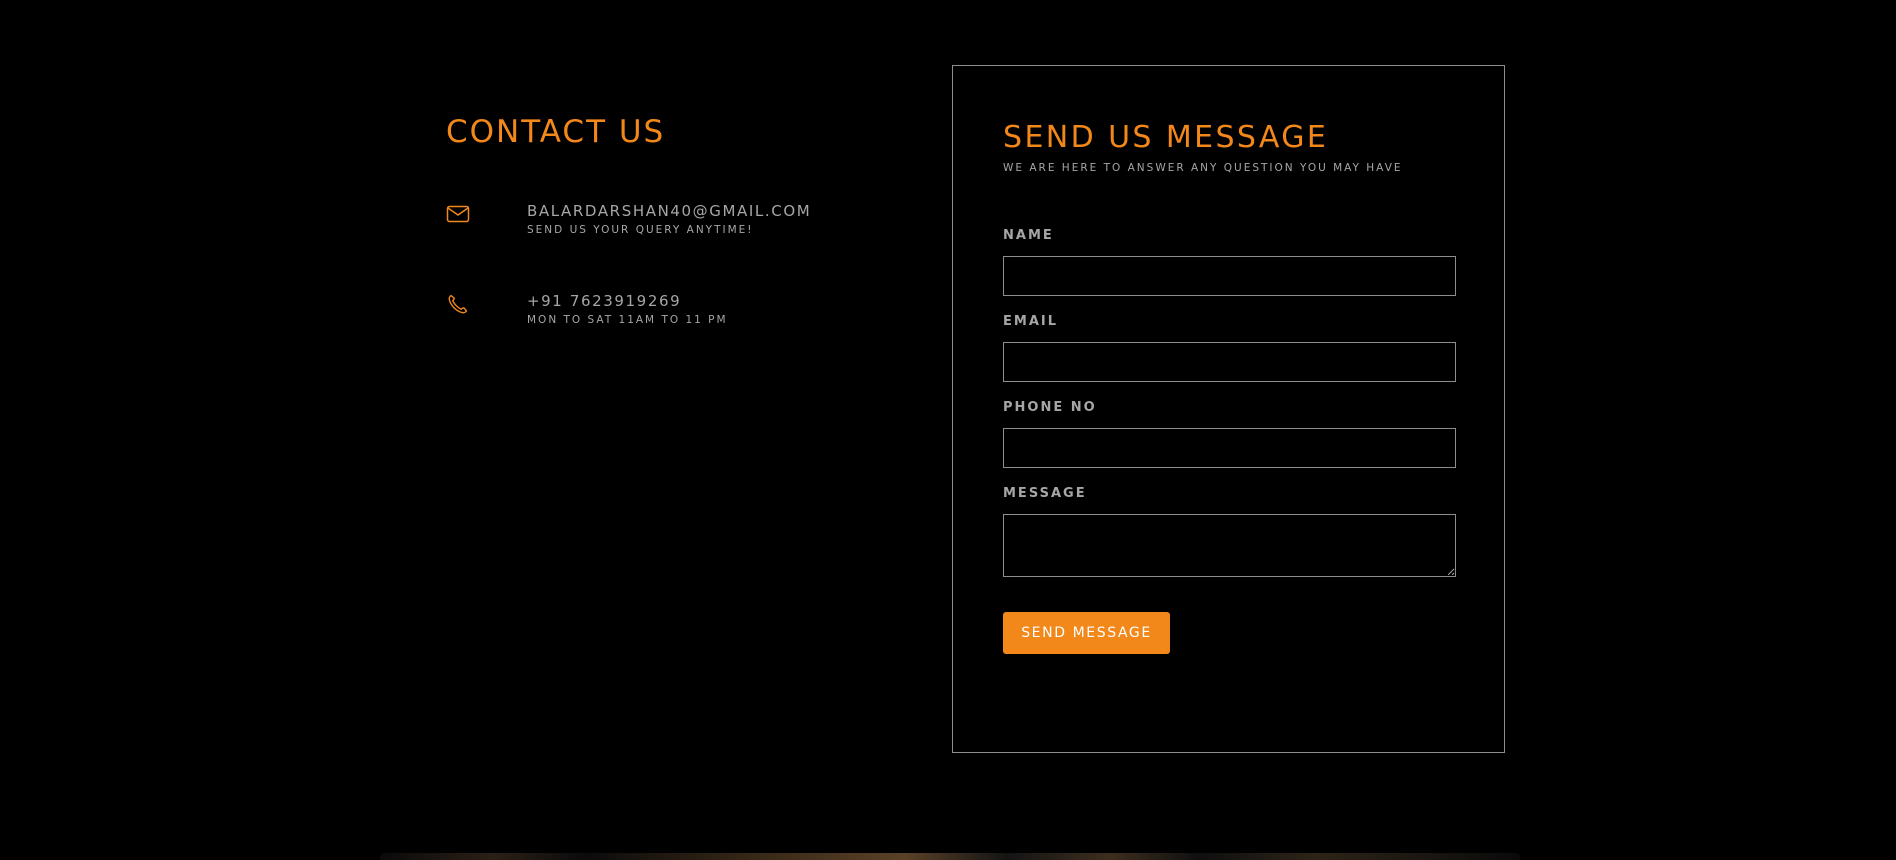 Image resolution: width=1896 pixels, height=860 pixels. Describe the element at coordinates (669, 211) in the screenshot. I see `contact-email-link: BALARDARSHAN40@GMAIL.COM` at that location.